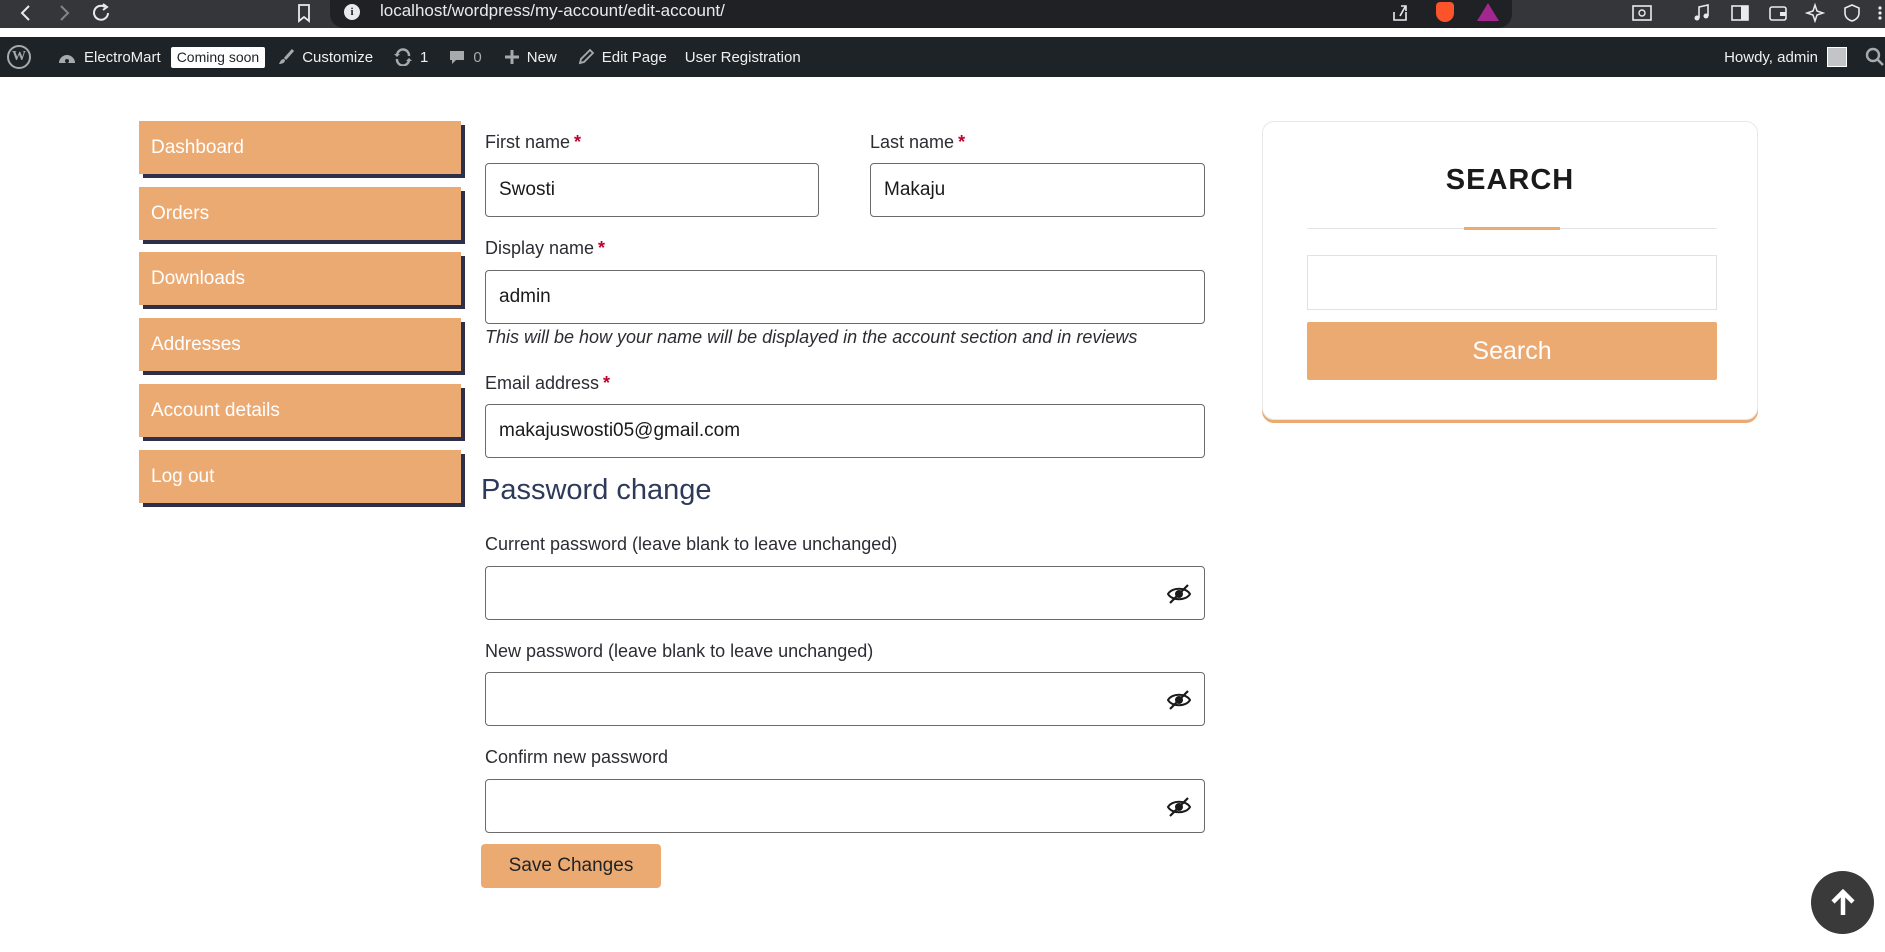 Image resolution: width=1885 pixels, height=952 pixels. What do you see at coordinates (64, 13) in the screenshot?
I see `forward-icon` at bounding box center [64, 13].